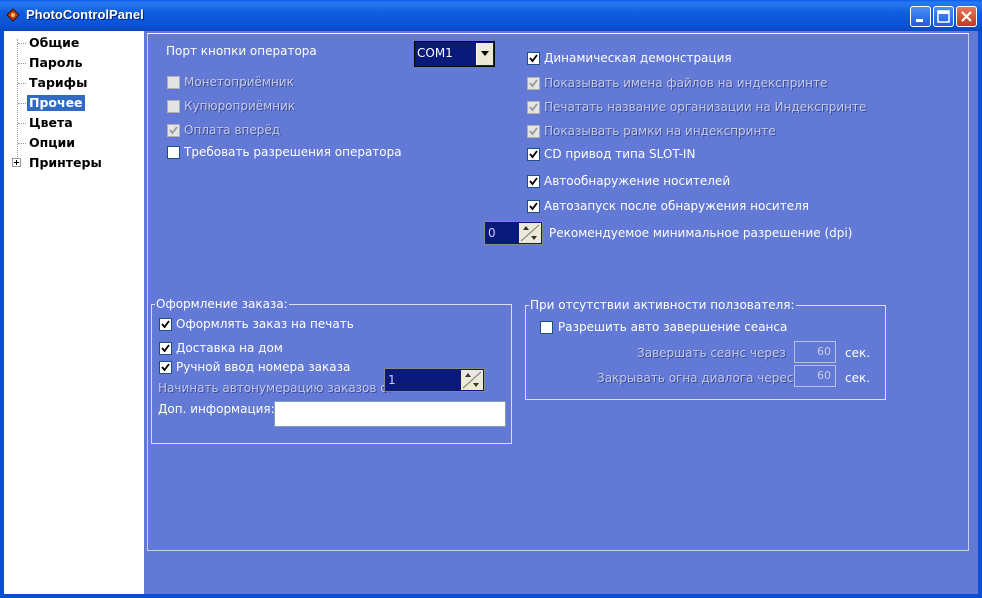  I want to click on end-session-unit: сек., so click(858, 353).